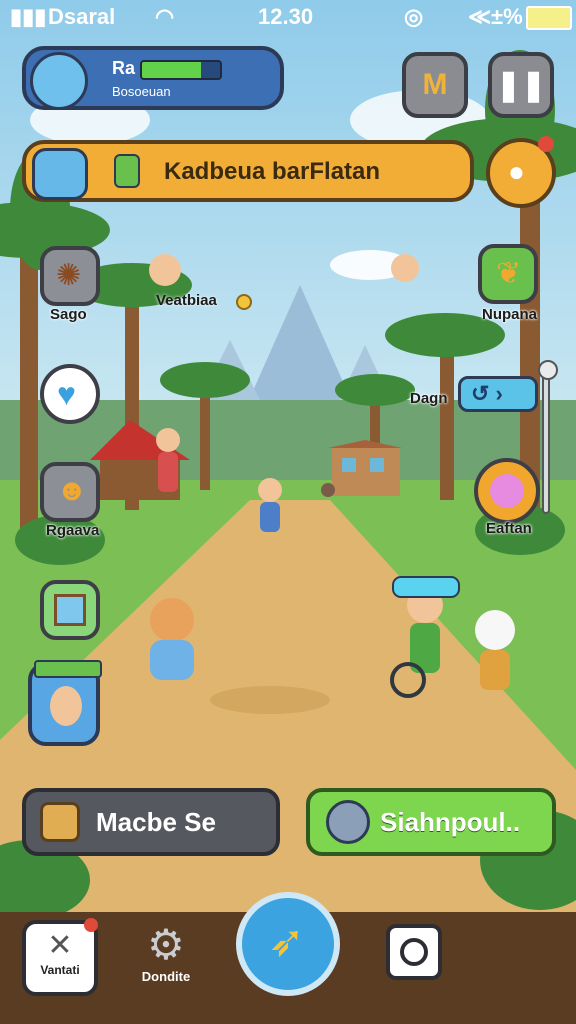  What do you see at coordinates (60, 822) in the screenshot?
I see `scroll-icon` at bounding box center [60, 822].